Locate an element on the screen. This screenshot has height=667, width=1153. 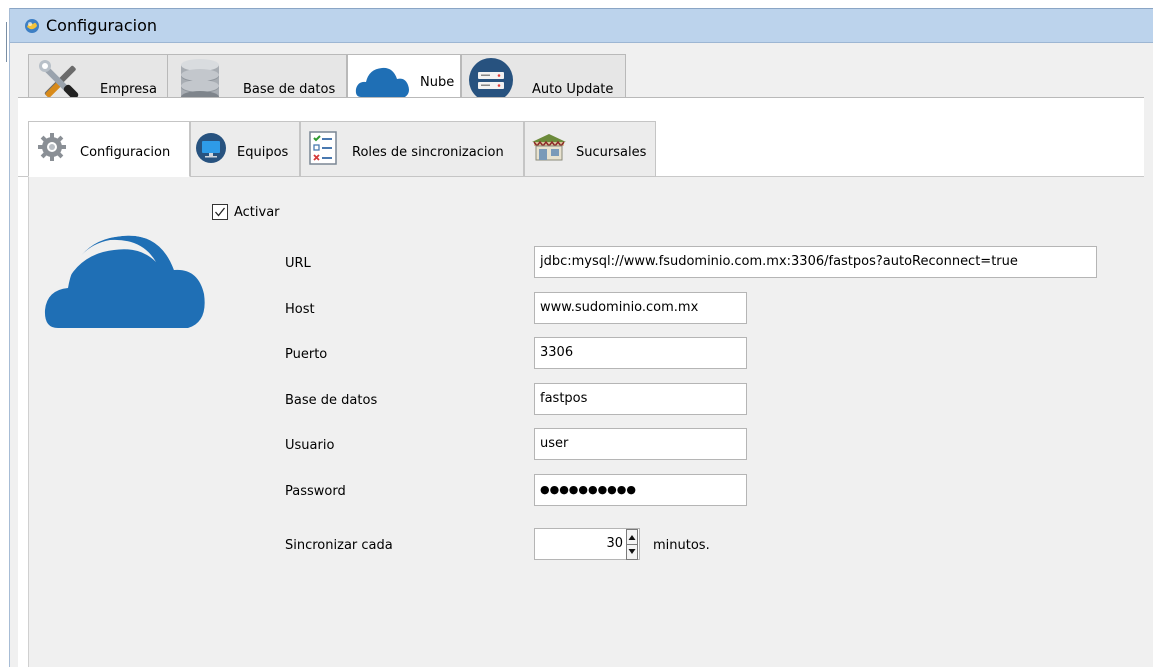
sincronizar-spinner: 30 is located at coordinates (587, 544).